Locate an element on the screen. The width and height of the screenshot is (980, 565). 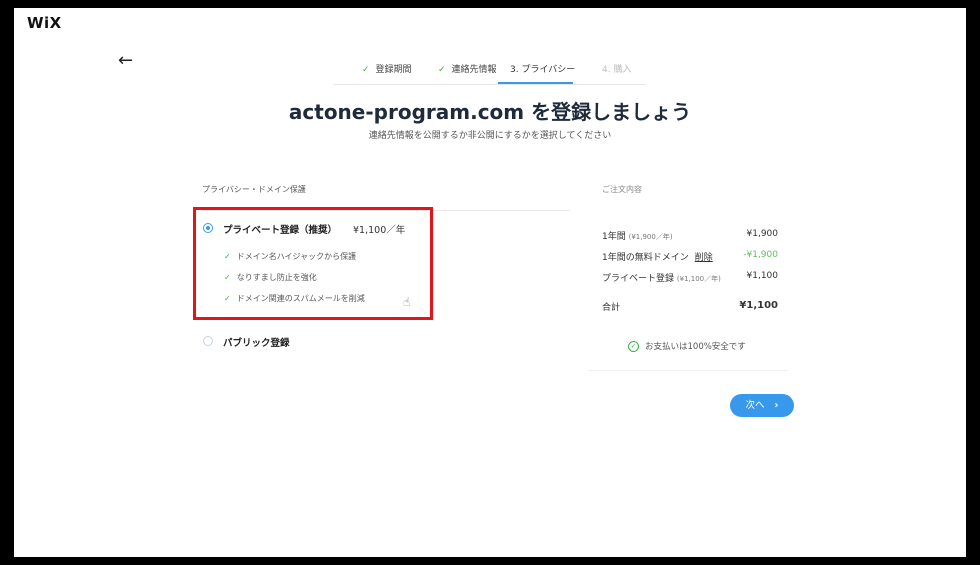
chevron-right-icon: › is located at coordinates (776, 405).